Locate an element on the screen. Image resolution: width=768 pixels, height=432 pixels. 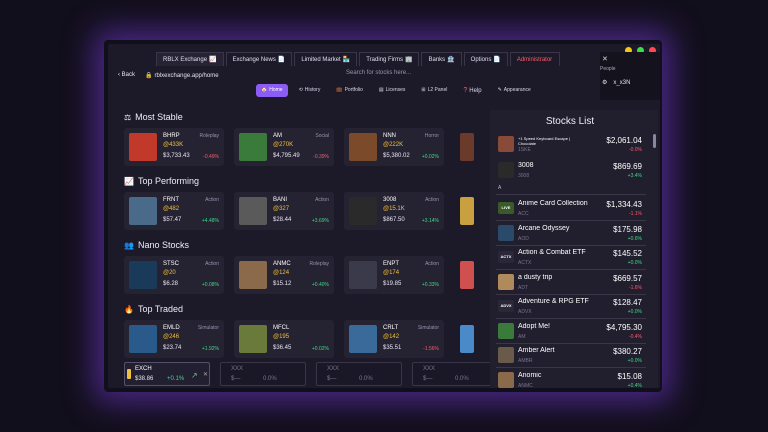
section-icon: 👥 is located at coordinates (129, 245).